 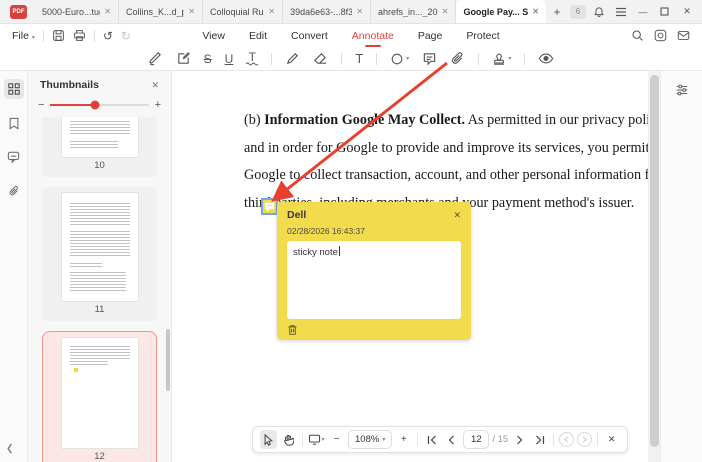 I want to click on bookmarks-panel-icon, so click(x=14, y=123).